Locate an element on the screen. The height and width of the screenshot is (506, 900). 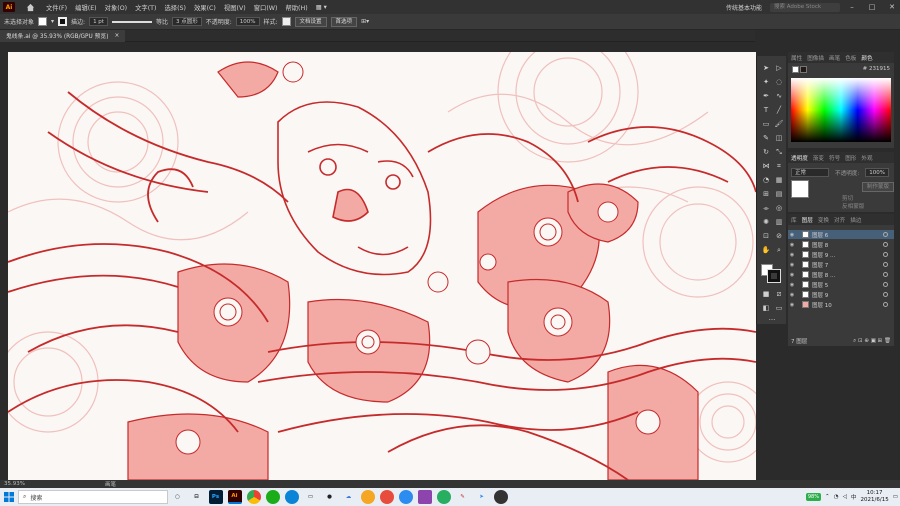
pen-tool-icon: ✒ is located at coordinates (766, 96).